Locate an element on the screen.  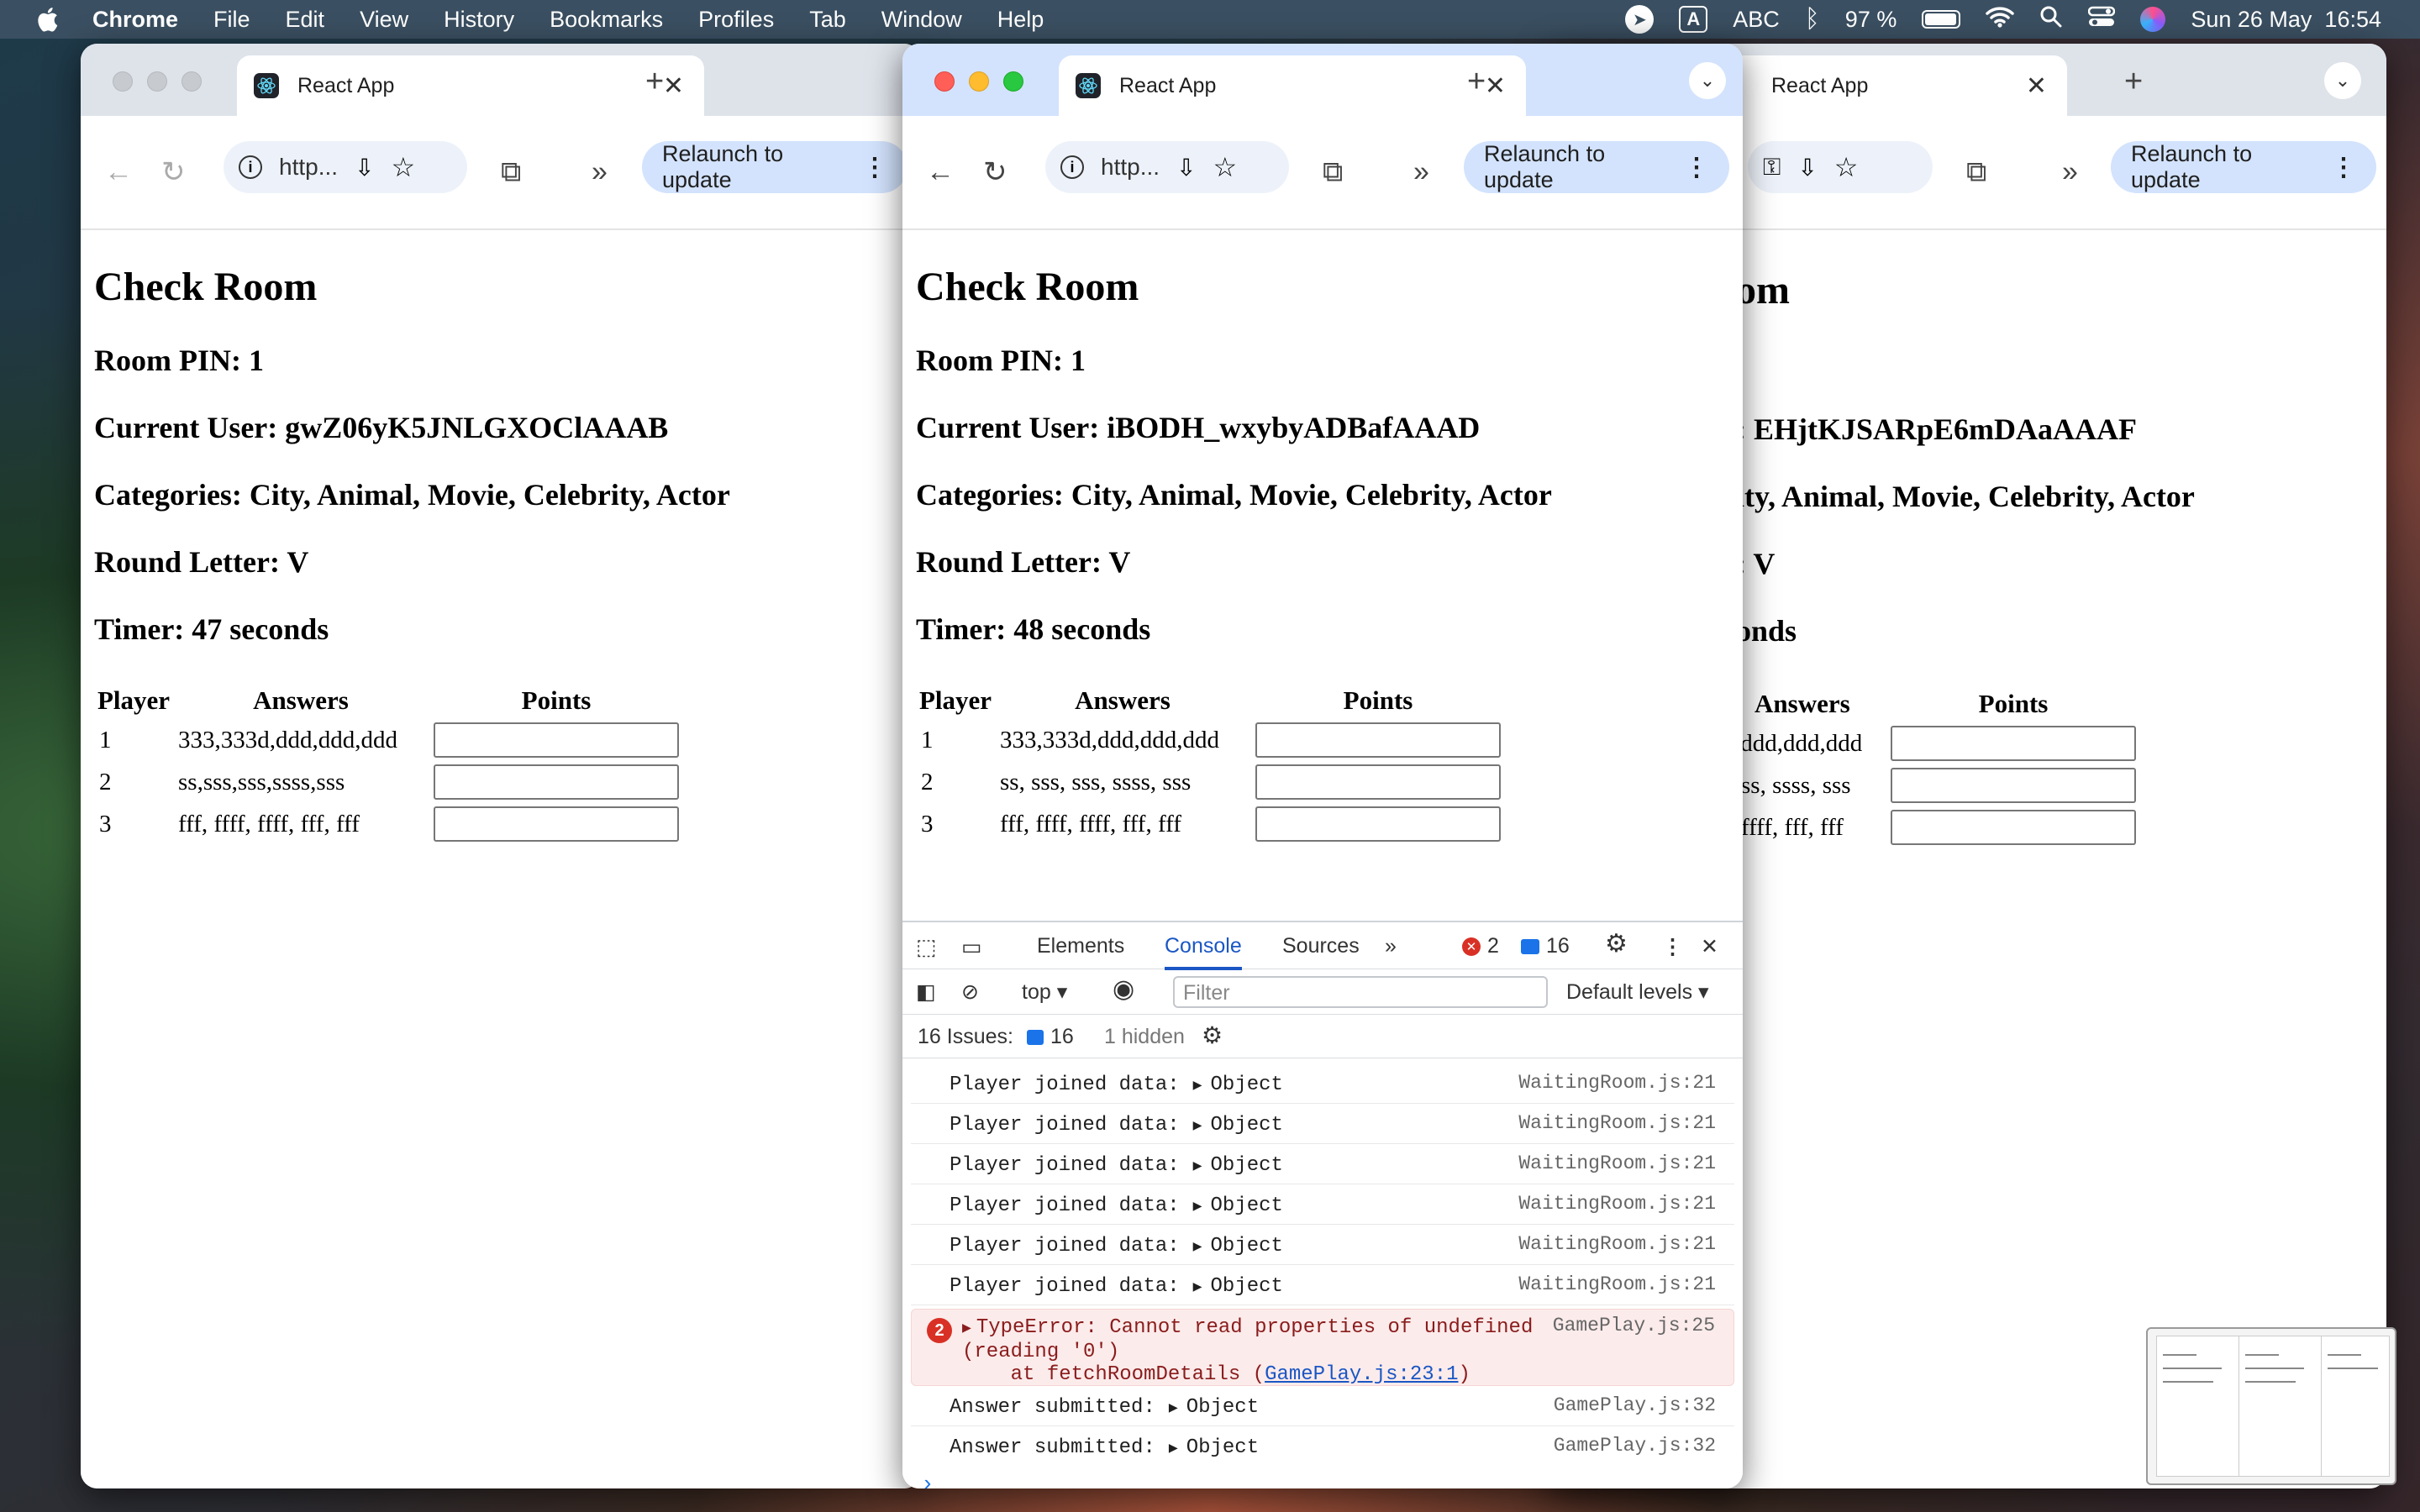
menu-edit: Edit is located at coordinates (306, 20).